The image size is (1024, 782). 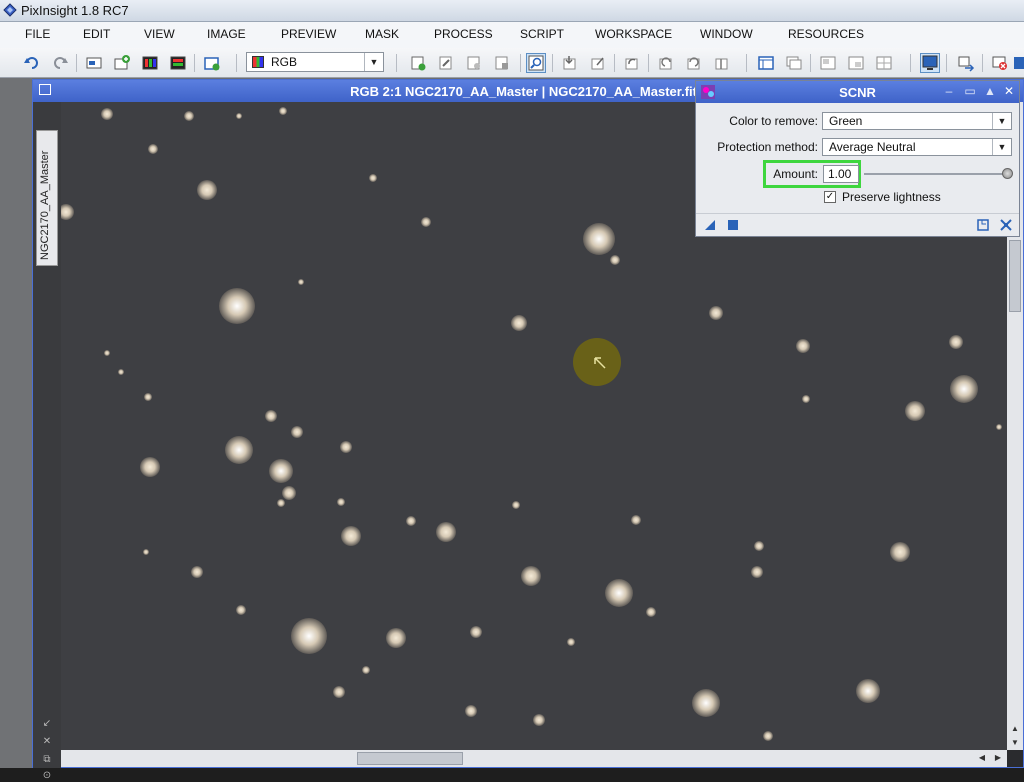 What do you see at coordinates (794, 63) in the screenshot?
I see `window-cascade-button` at bounding box center [794, 63].